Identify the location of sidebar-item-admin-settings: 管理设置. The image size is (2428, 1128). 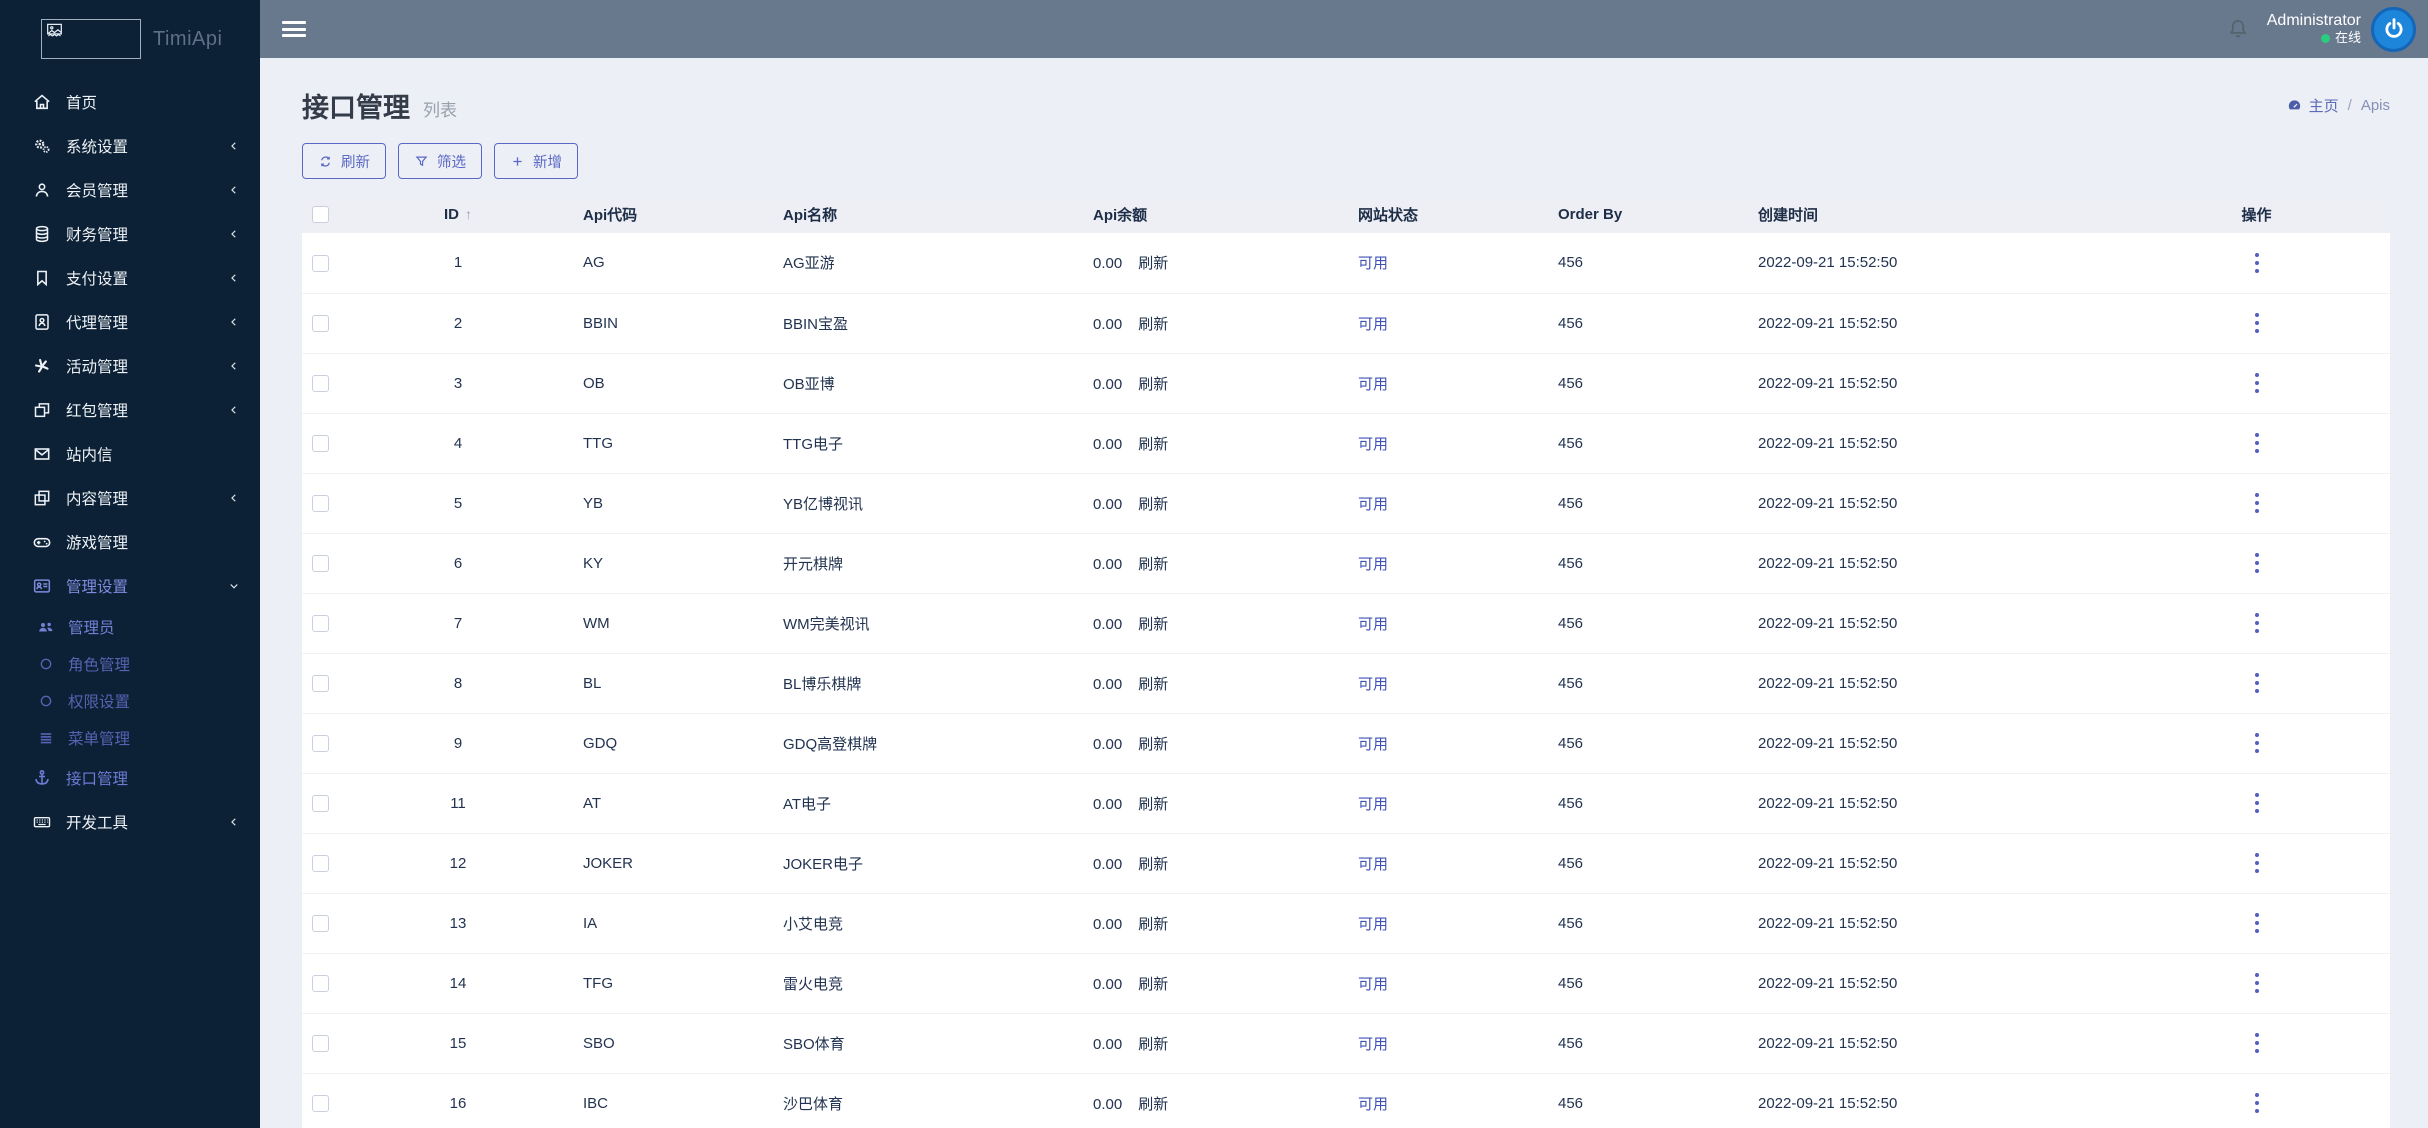
(130, 586).